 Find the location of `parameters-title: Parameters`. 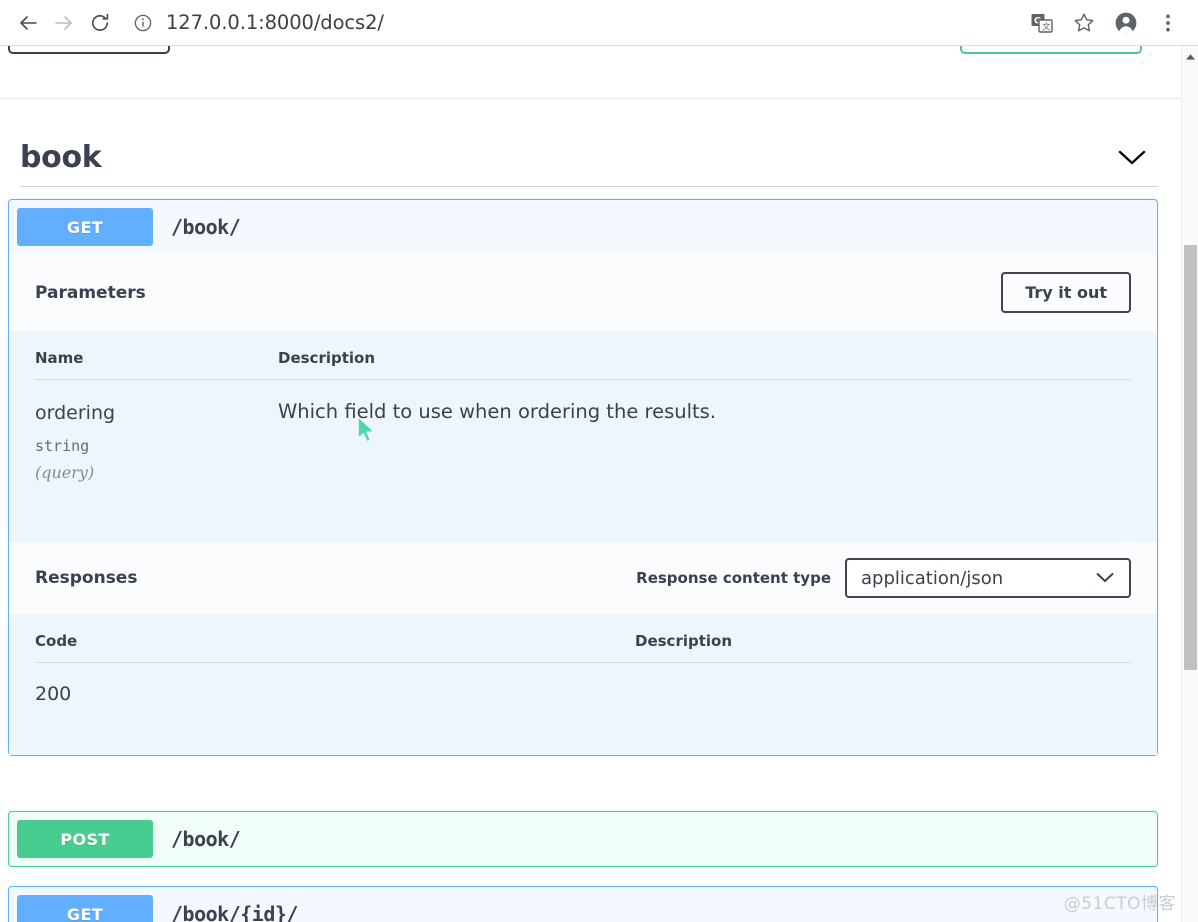

parameters-title: Parameters is located at coordinates (90, 292).